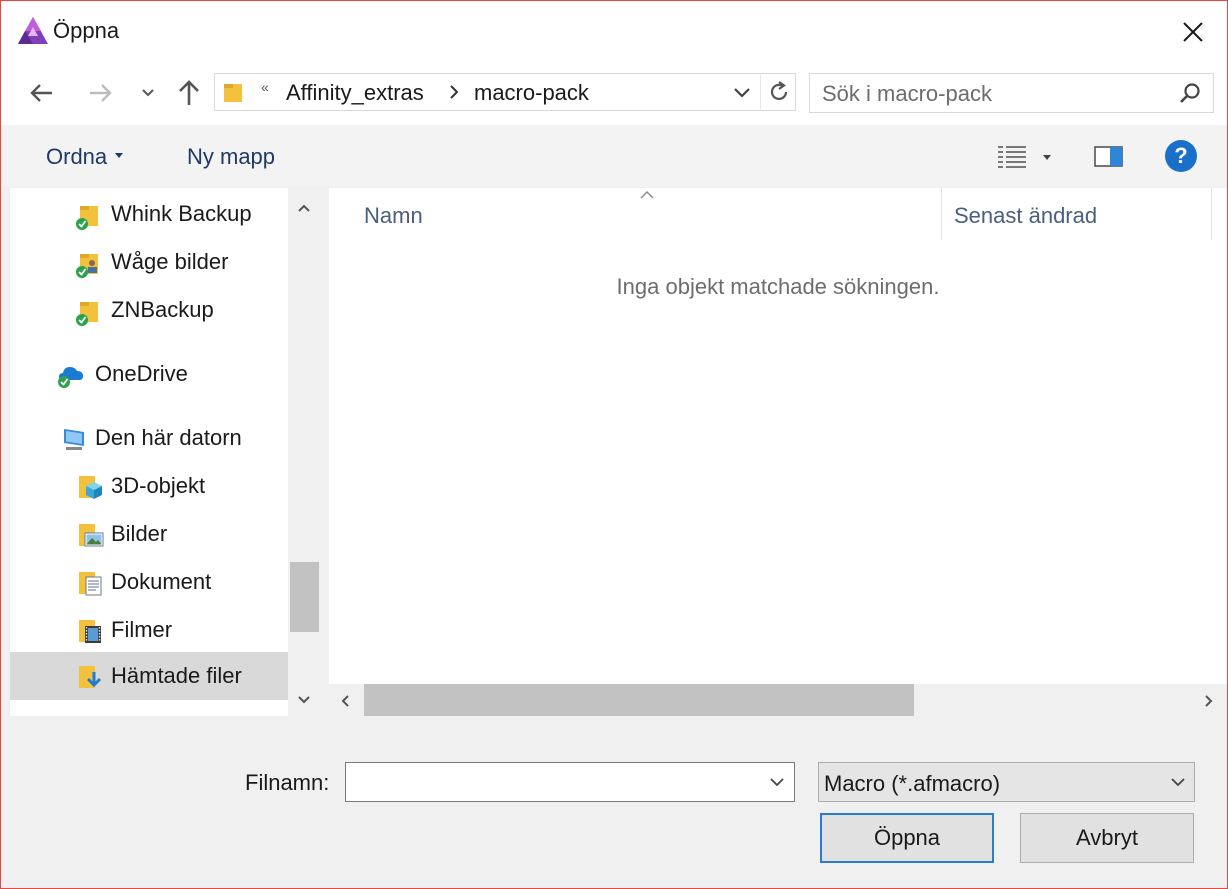 The width and height of the screenshot is (1228, 889). What do you see at coordinates (139, 533) in the screenshot?
I see `nav-item-label: Bilder` at bounding box center [139, 533].